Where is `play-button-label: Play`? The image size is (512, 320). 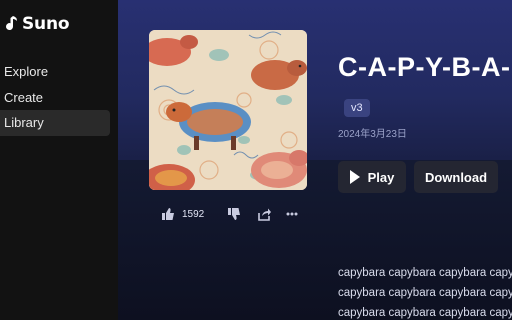 play-button-label: Play is located at coordinates (381, 177).